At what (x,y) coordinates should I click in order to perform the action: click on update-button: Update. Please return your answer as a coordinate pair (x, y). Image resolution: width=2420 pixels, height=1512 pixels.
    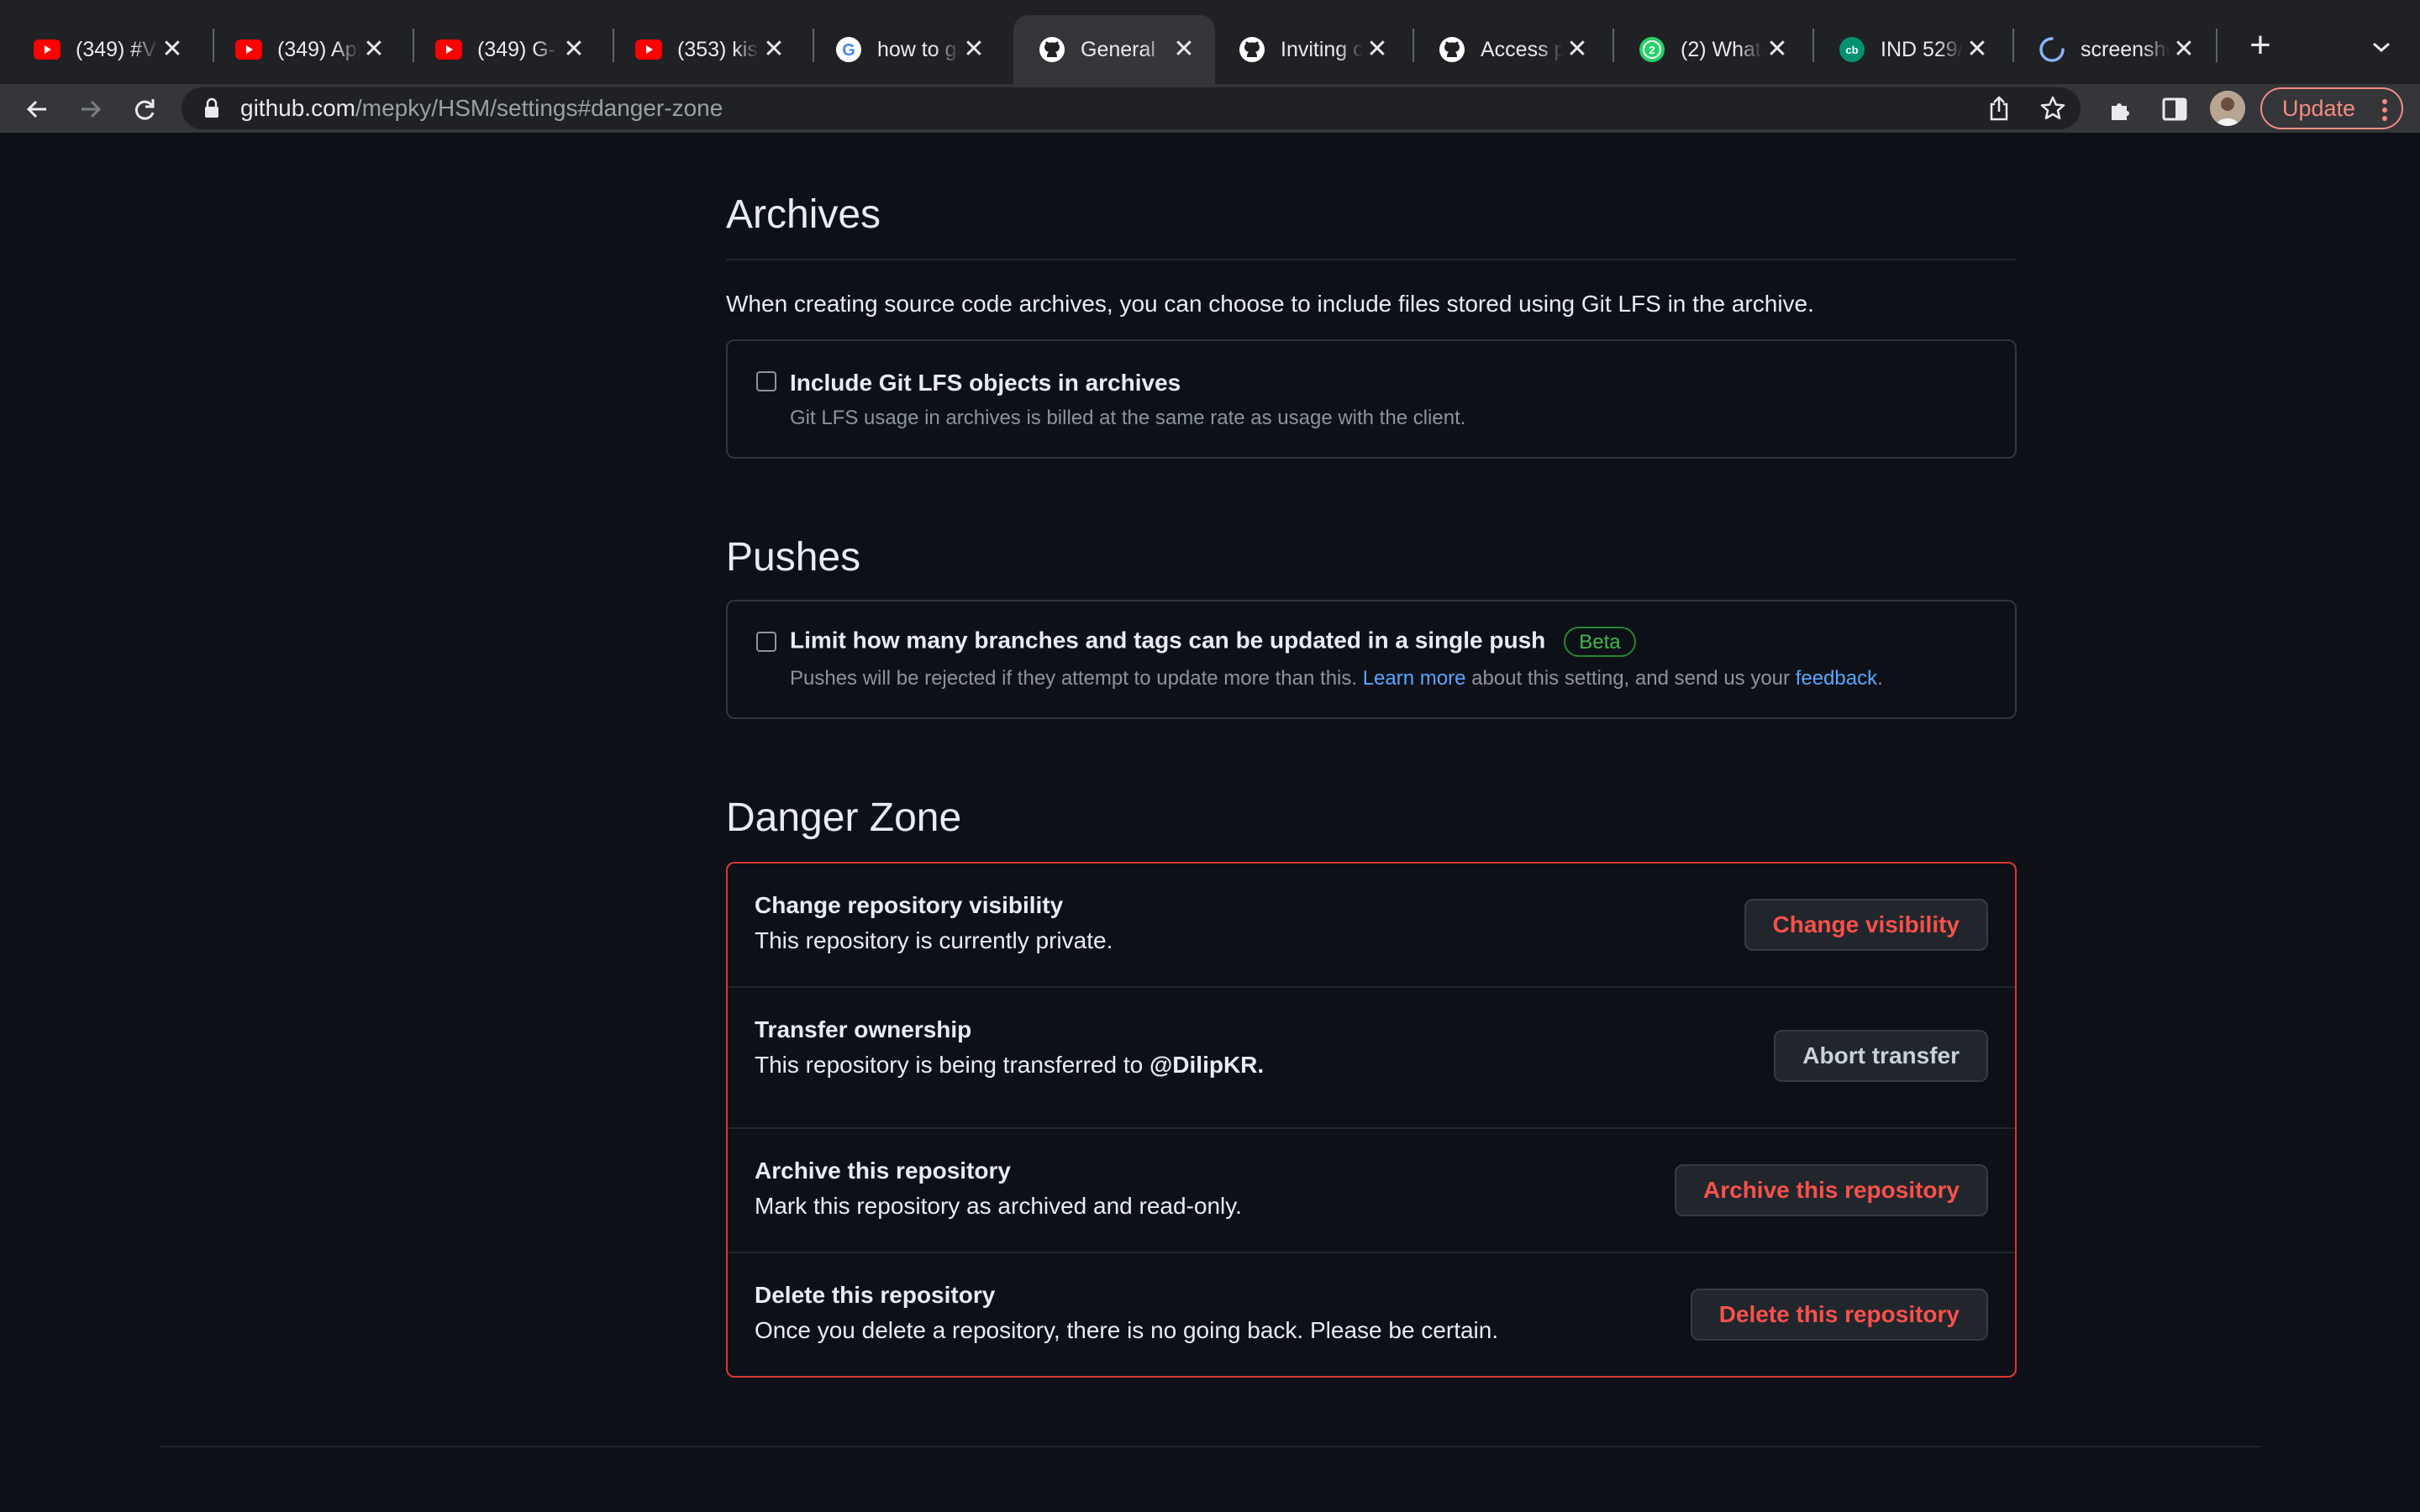
    Looking at the image, I should click on (2331, 108).